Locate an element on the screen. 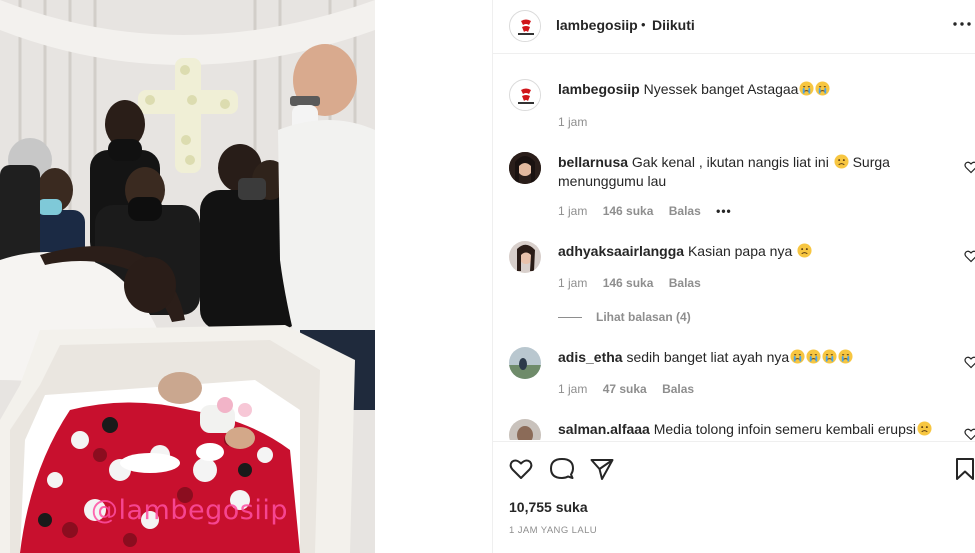 The image size is (975, 553). comment-body: sedih banget liat ayah nya is located at coordinates (708, 357).